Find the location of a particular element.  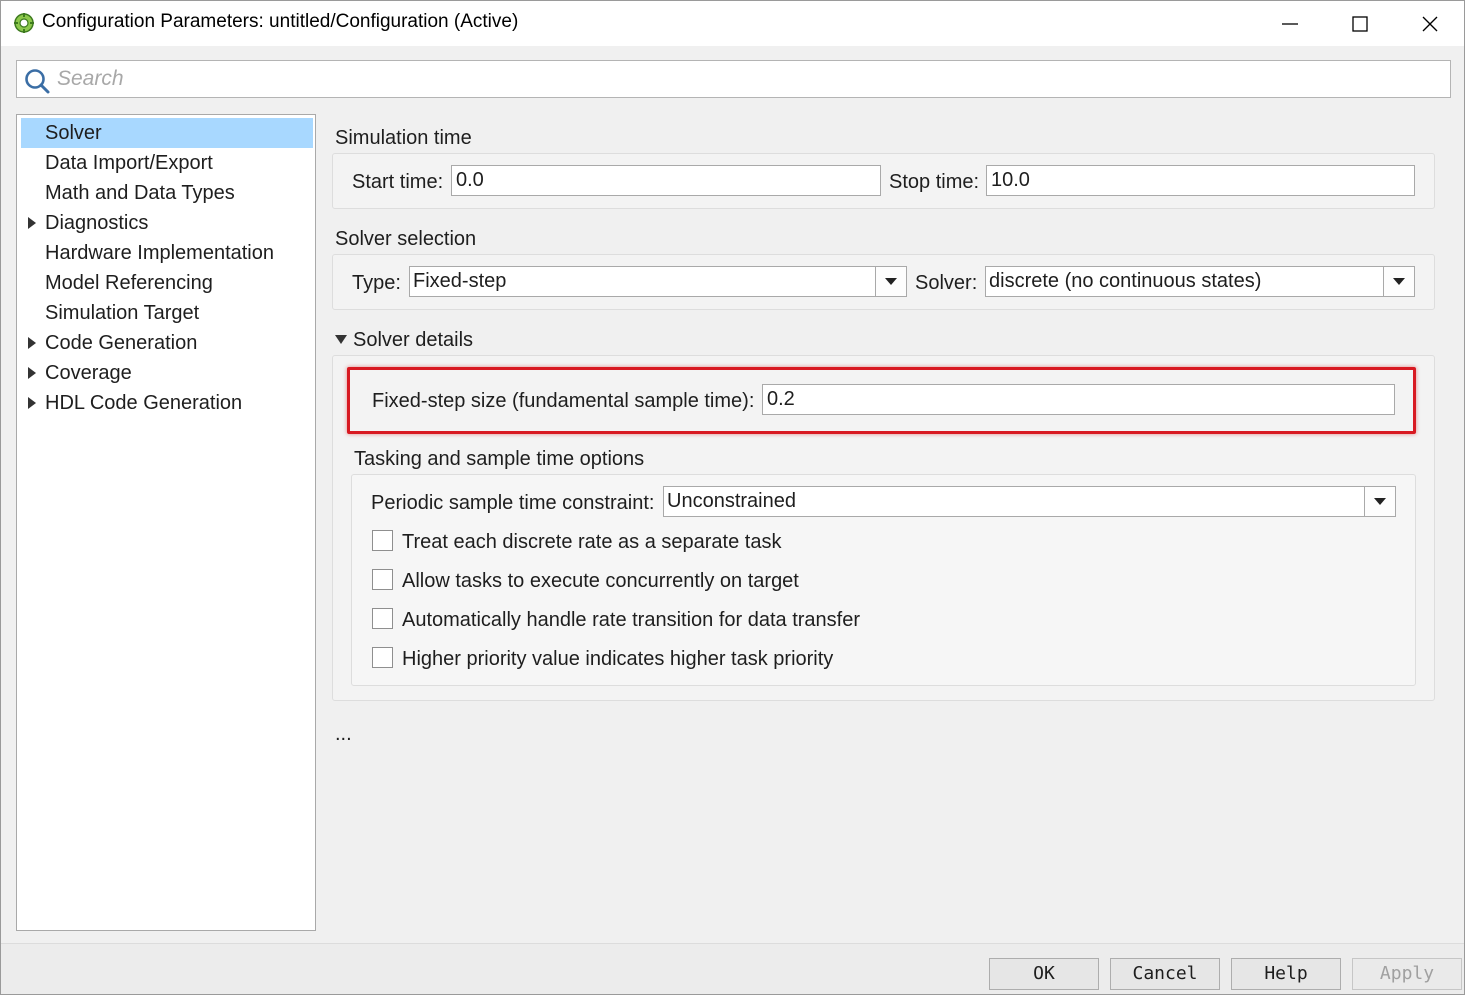

minimize-icon is located at coordinates (1290, 24).